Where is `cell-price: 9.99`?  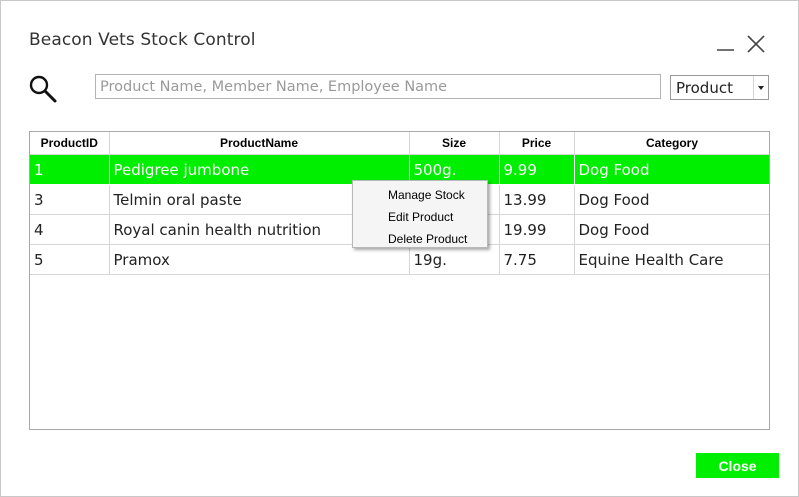
cell-price: 9.99 is located at coordinates (537, 169).